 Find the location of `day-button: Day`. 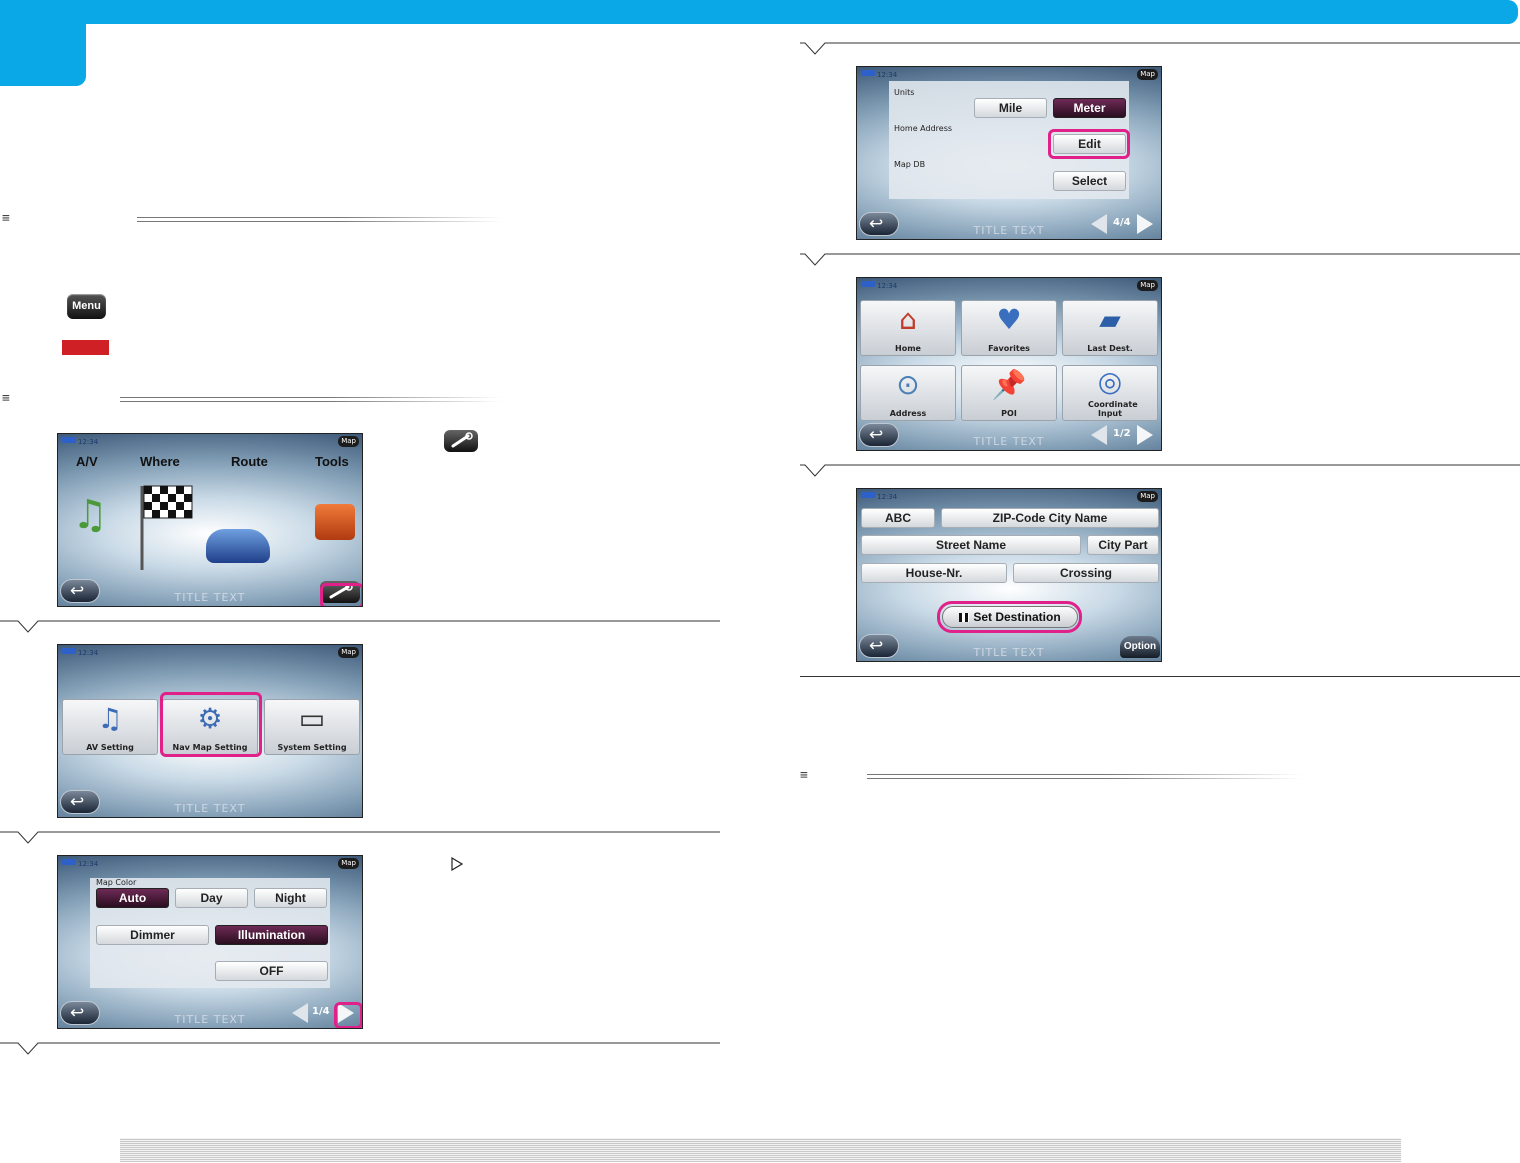

day-button: Day is located at coordinates (211, 898).